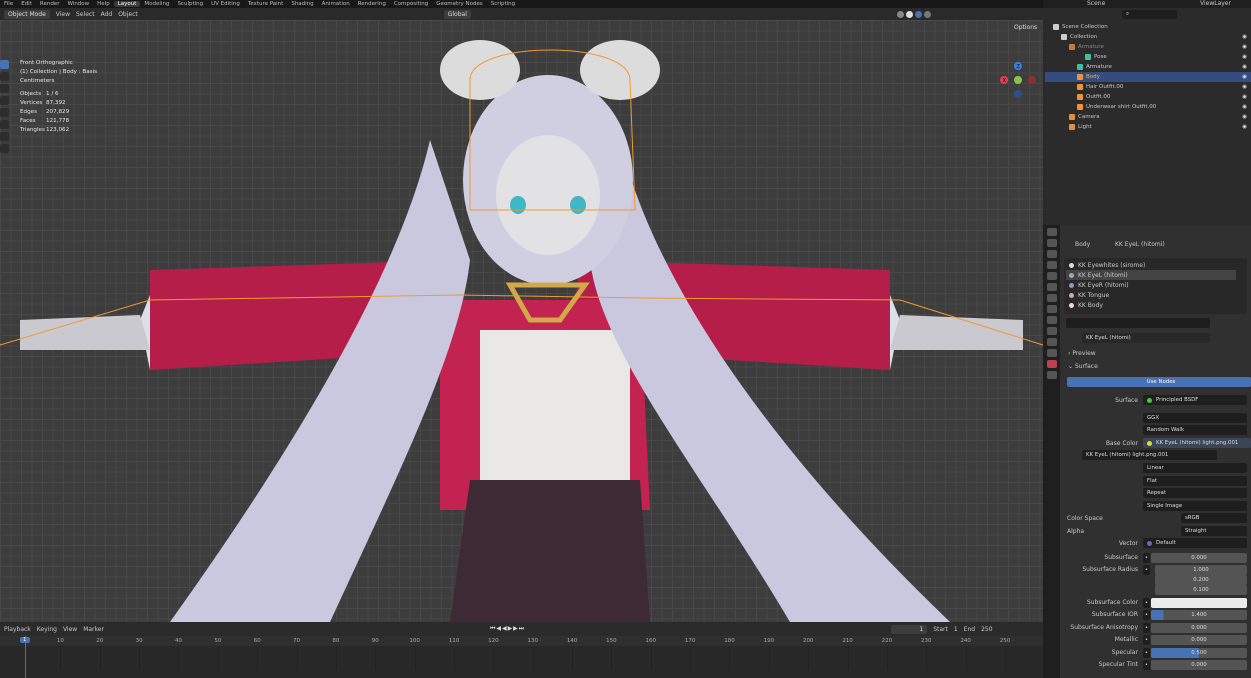  What do you see at coordinates (1201, 590) in the screenshot?
I see `value-slider: 0.100` at bounding box center [1201, 590].